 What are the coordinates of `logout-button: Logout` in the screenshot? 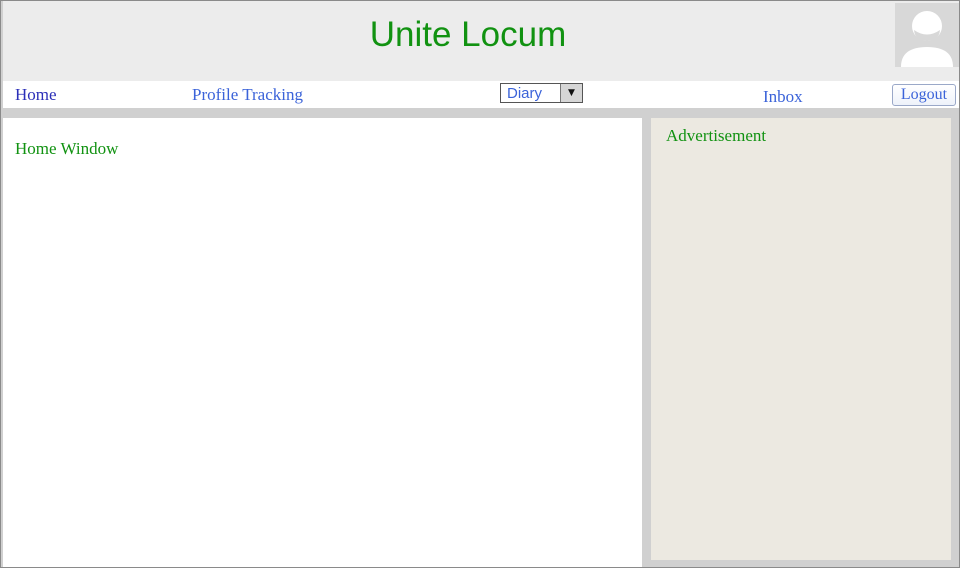 It's located at (924, 95).